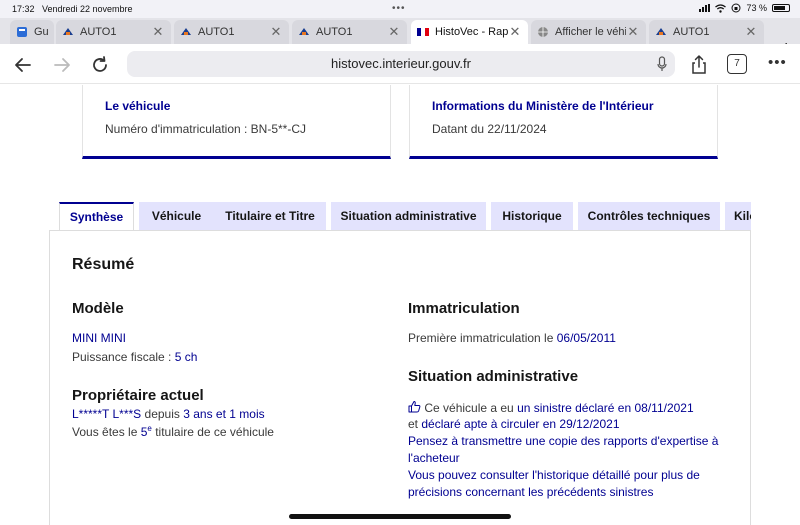  I want to click on owner-rank-line: Vous êtes le 5e titulaire de ce véhicule, so click(173, 431).